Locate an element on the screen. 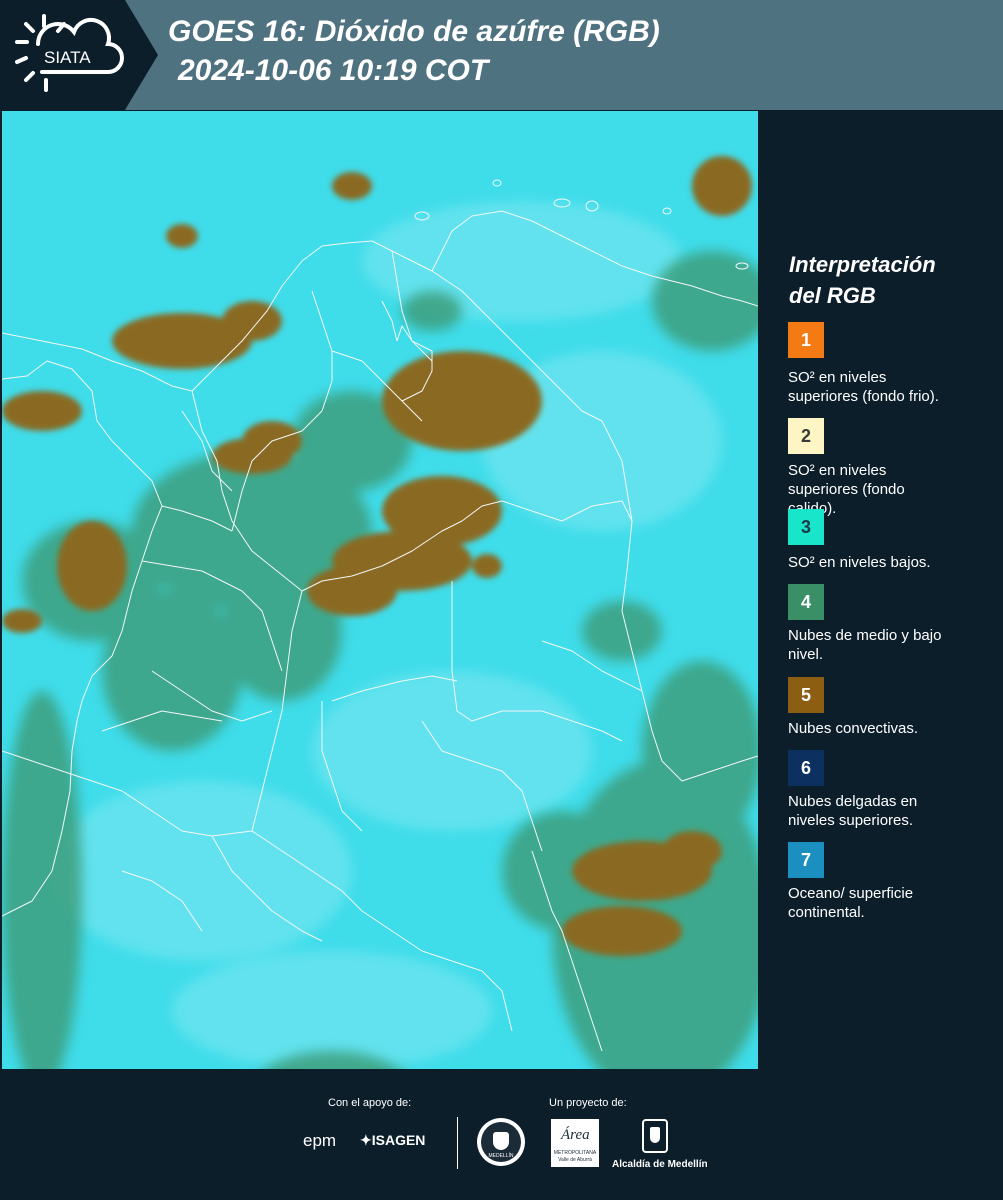 The height and width of the screenshot is (1200, 1003). legend-swatch-6: 6 is located at coordinates (806, 768).